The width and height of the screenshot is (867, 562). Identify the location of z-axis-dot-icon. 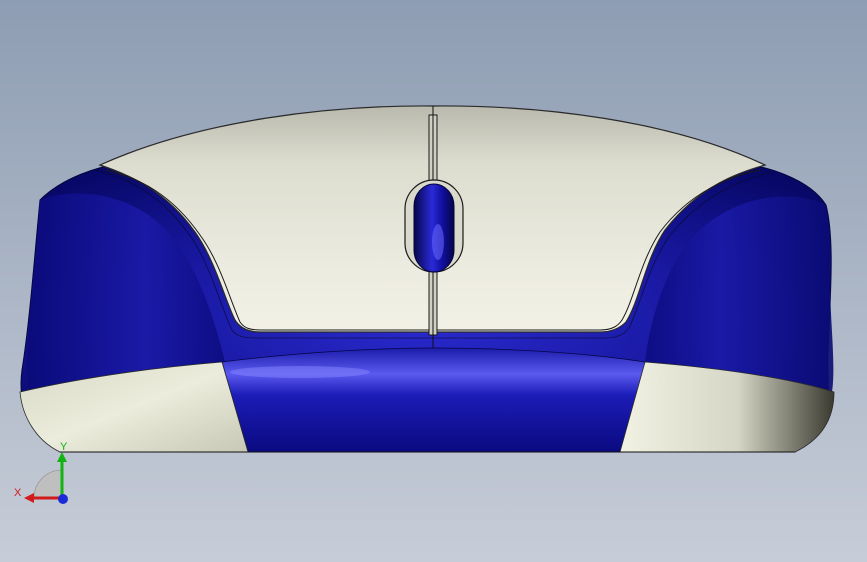
(63, 499).